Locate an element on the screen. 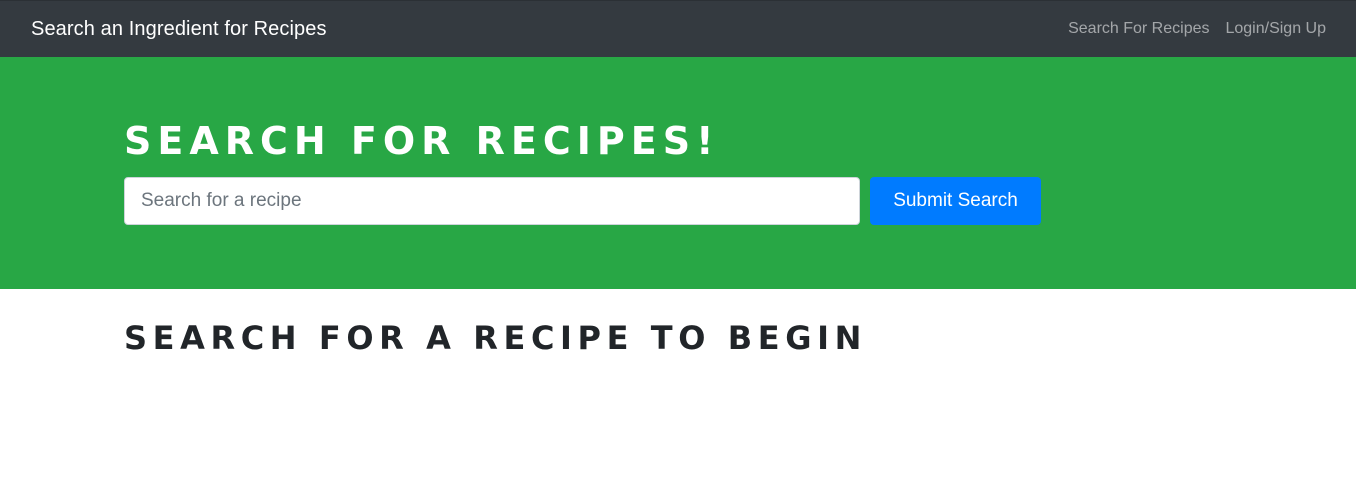 Image resolution: width=1356 pixels, height=478 pixels. nav-link-search-recipes: Search For Recipes is located at coordinates (1138, 29).